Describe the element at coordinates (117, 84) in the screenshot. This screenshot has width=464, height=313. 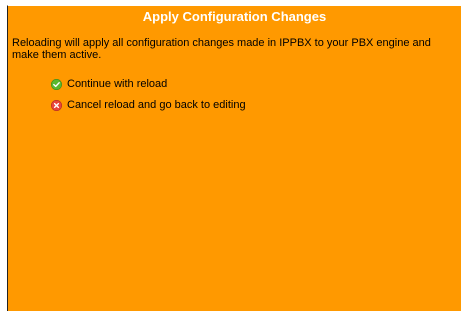
I see `continue-reload-label: Continue with reload` at that location.